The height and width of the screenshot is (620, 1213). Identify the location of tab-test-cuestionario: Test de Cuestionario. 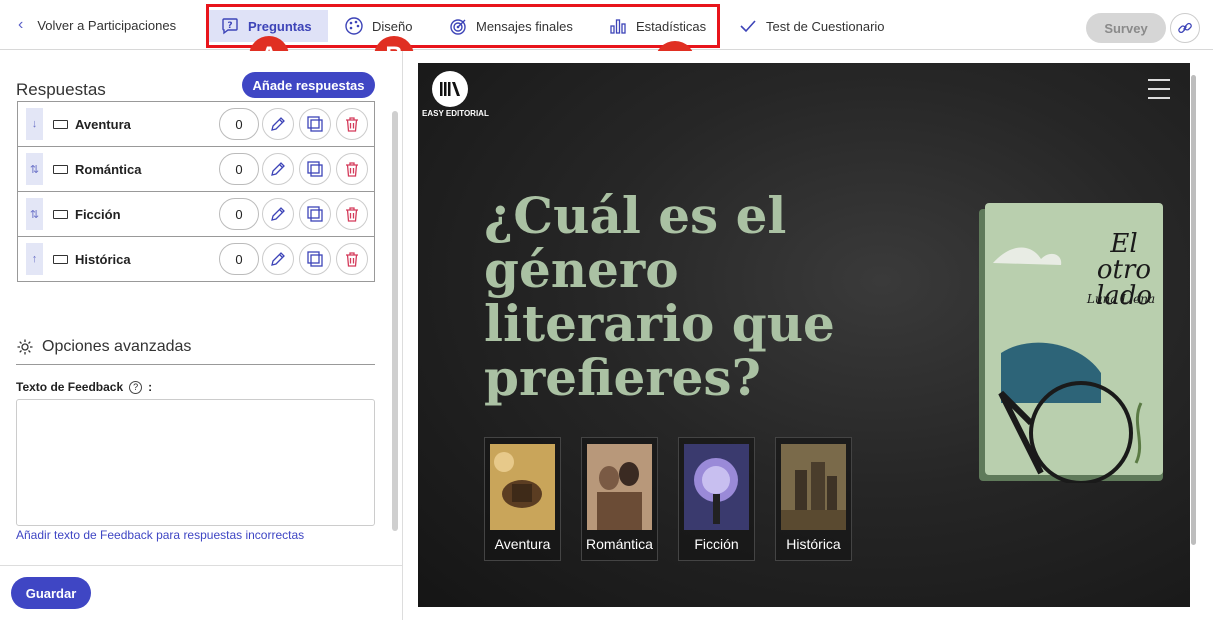
(811, 26).